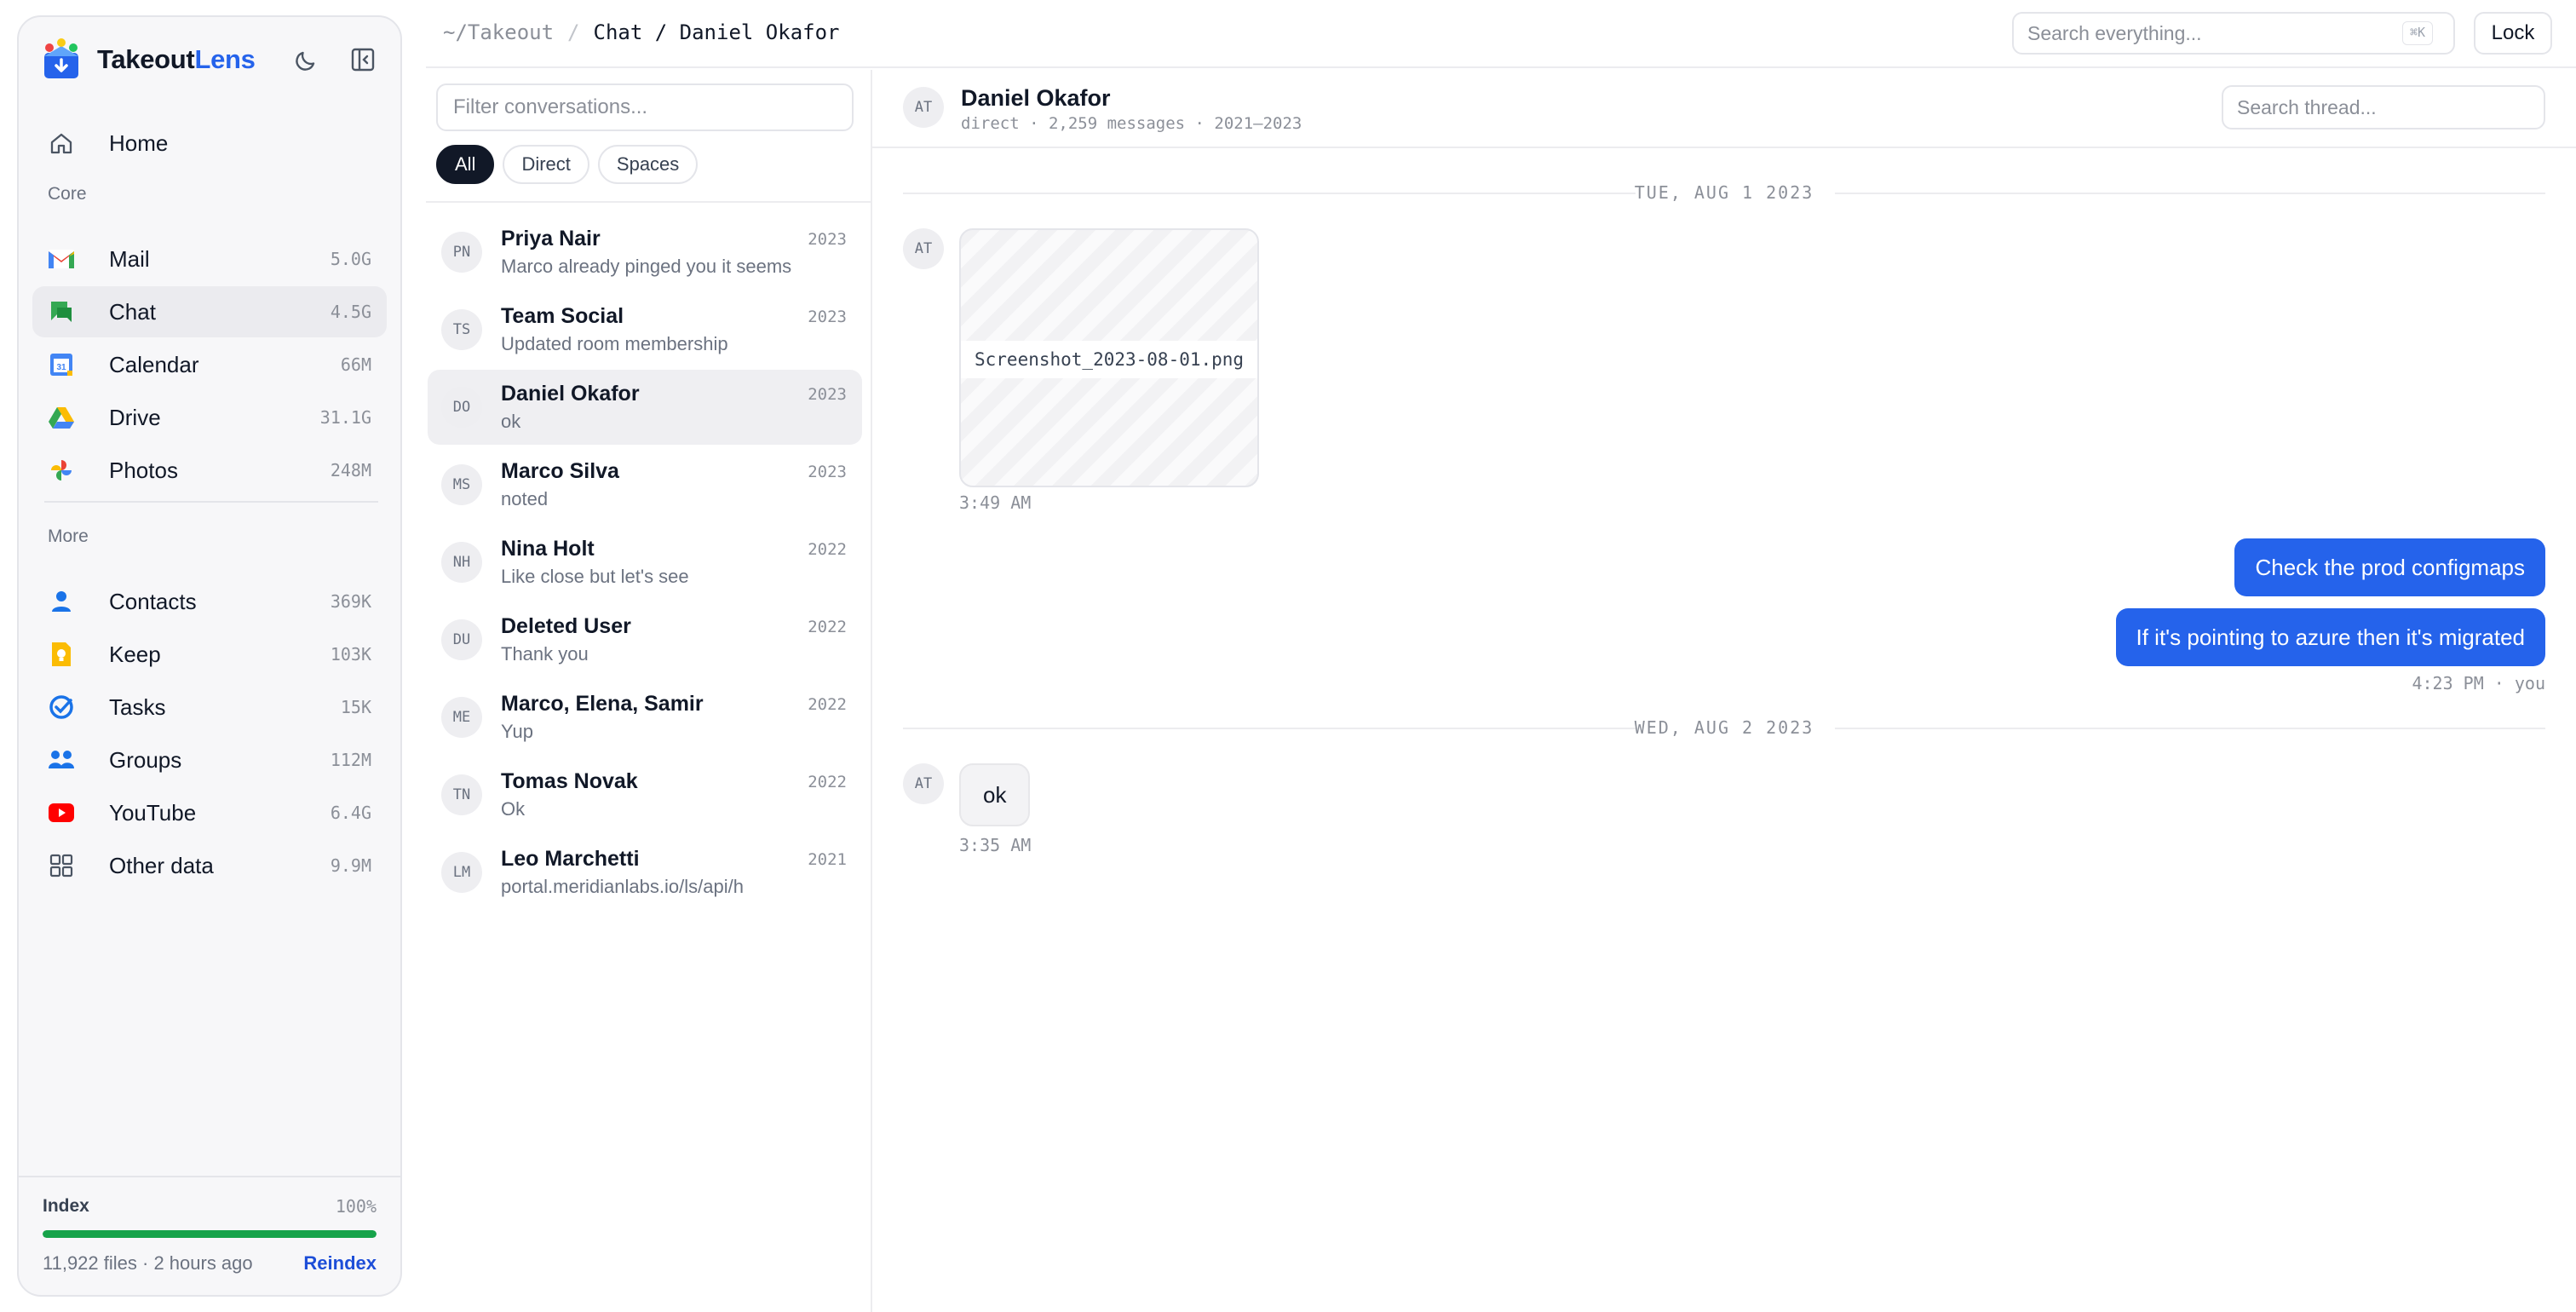 The width and height of the screenshot is (2576, 1312). What do you see at coordinates (61, 259) in the screenshot?
I see `gmail-icon` at bounding box center [61, 259].